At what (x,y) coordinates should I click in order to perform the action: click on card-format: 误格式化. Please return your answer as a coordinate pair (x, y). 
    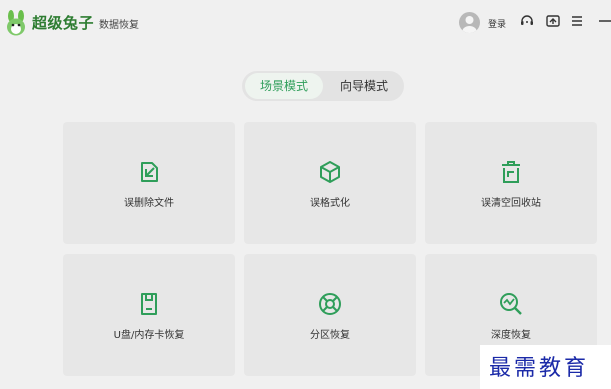
    Looking at the image, I should click on (330, 183).